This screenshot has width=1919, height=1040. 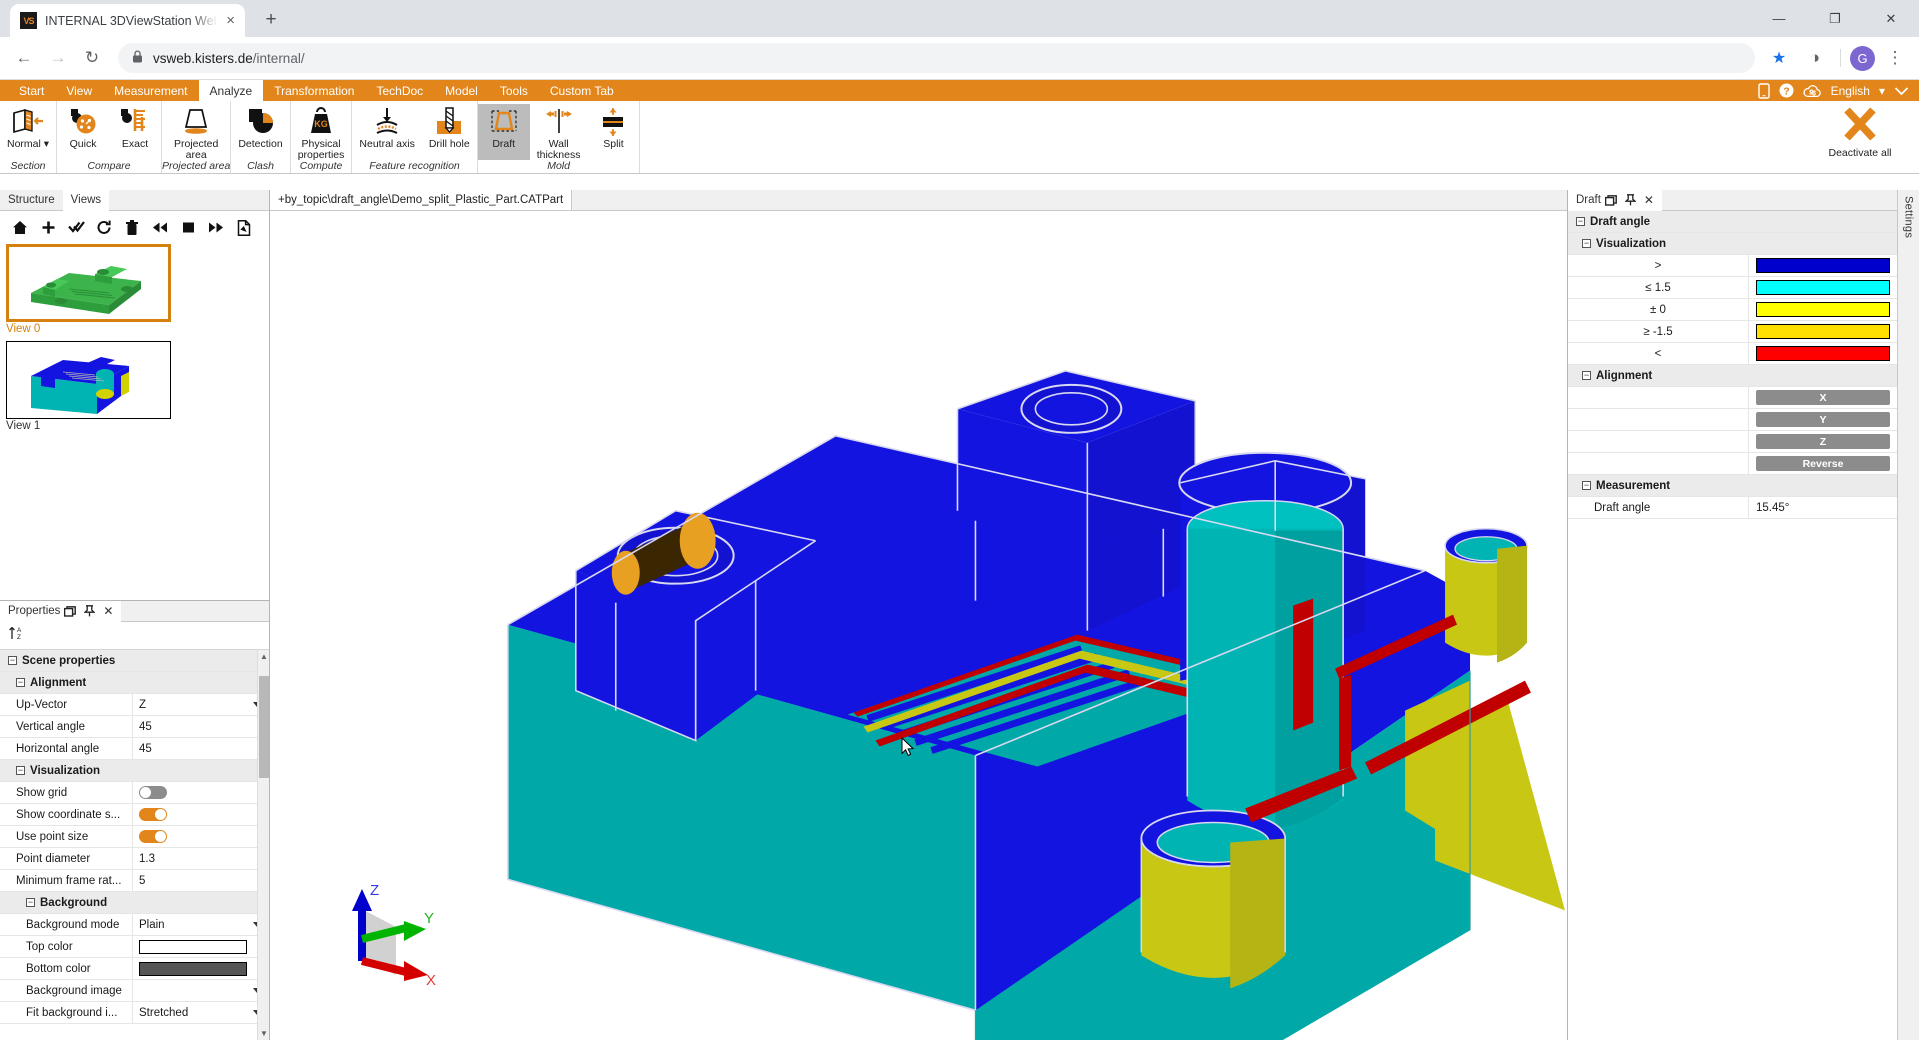 What do you see at coordinates (399, 90) in the screenshot?
I see `ribbon-tab-techdoc: TechDoc` at bounding box center [399, 90].